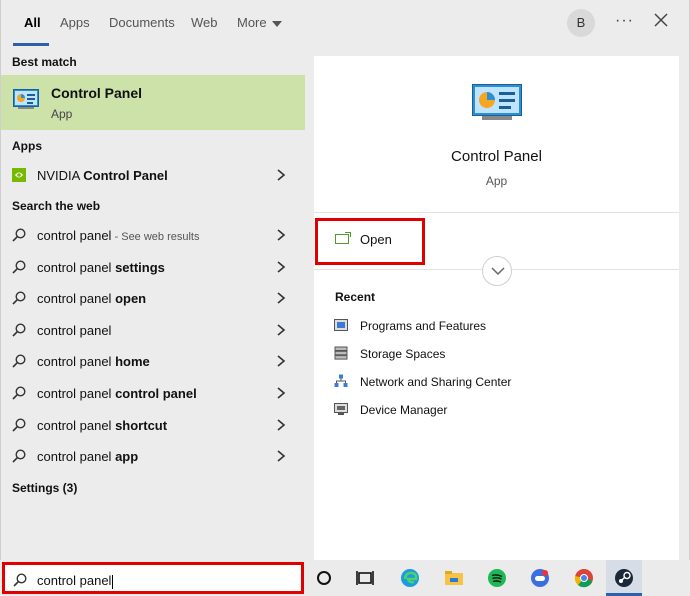 Image resolution: width=690 pixels, height=596 pixels. Describe the element at coordinates (403, 354) in the screenshot. I see `recent-item-label: Storage Spaces` at that location.